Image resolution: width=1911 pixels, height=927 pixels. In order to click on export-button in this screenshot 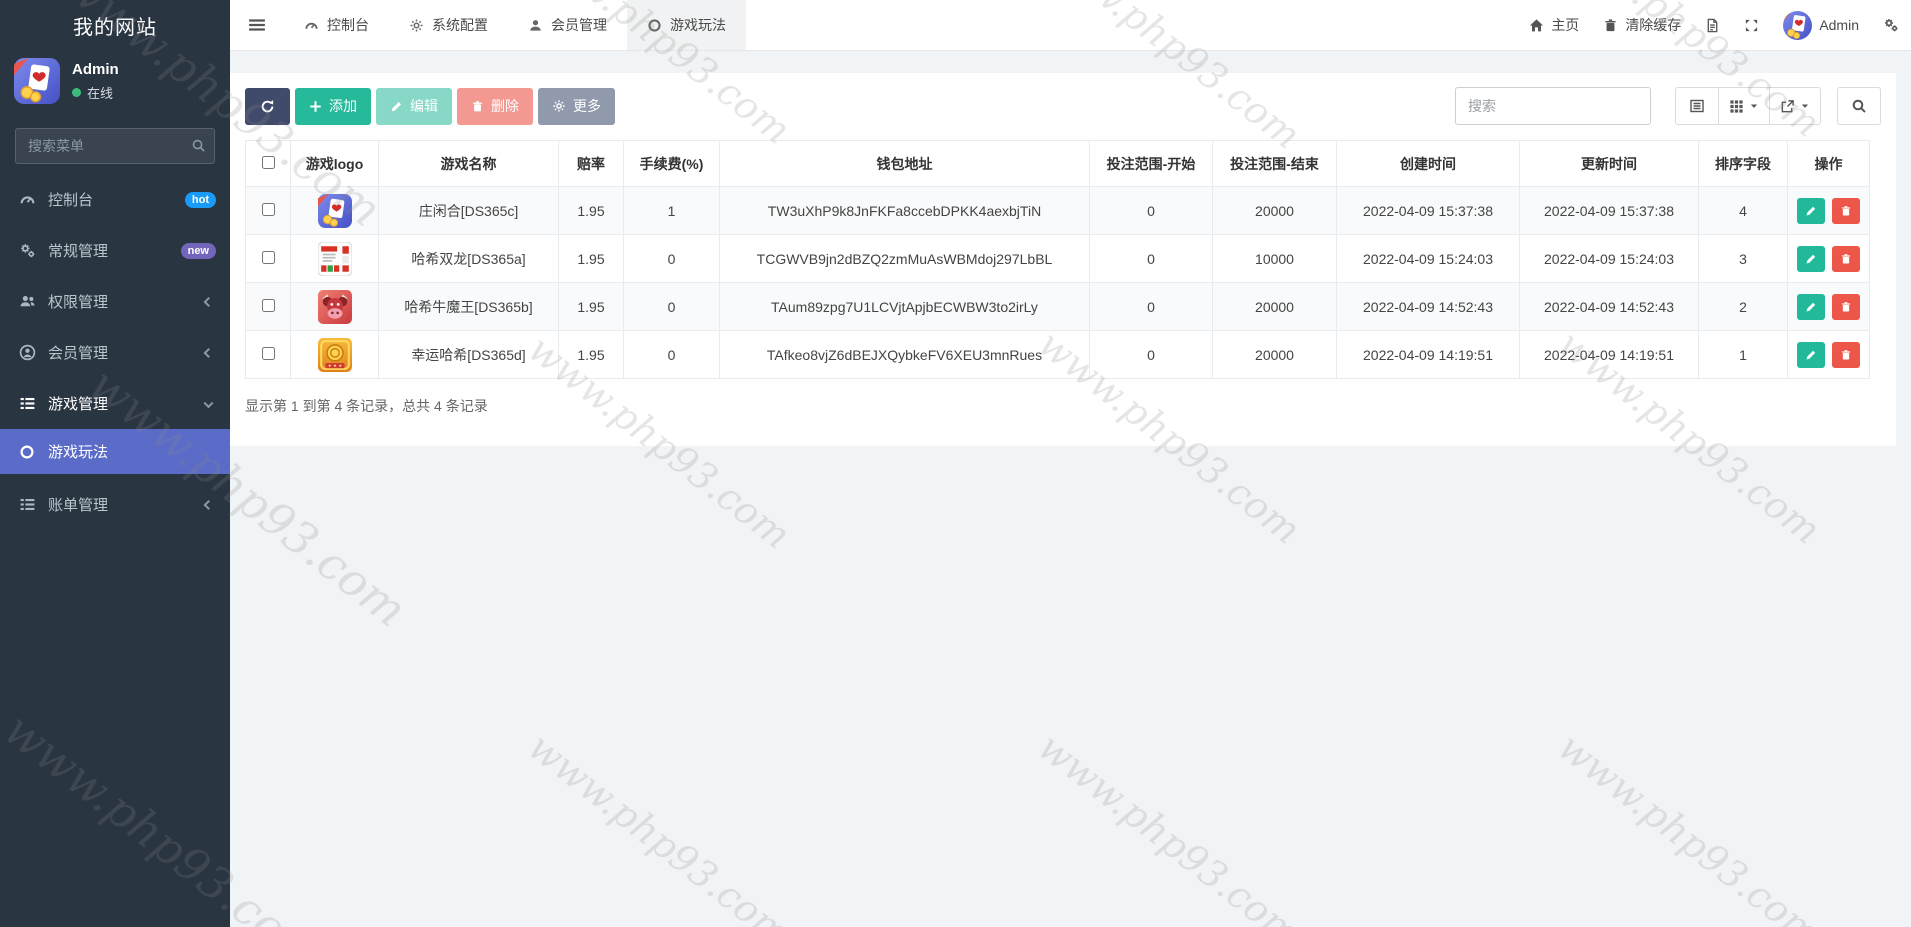, I will do `click(1795, 106)`.